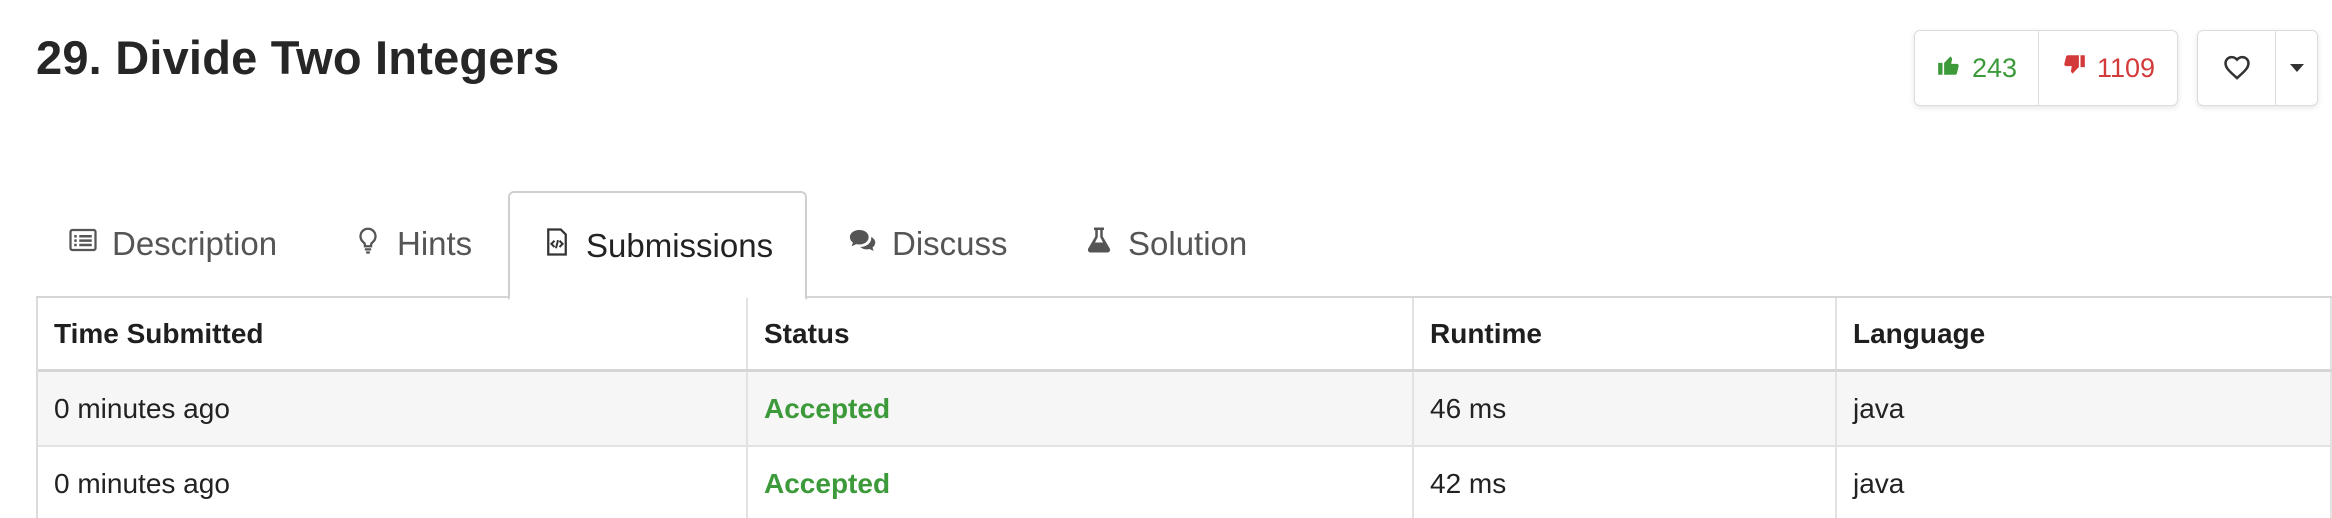 The width and height of the screenshot is (2332, 518). What do you see at coordinates (1625, 482) in the screenshot?
I see `cell-runtime: 42 ms` at bounding box center [1625, 482].